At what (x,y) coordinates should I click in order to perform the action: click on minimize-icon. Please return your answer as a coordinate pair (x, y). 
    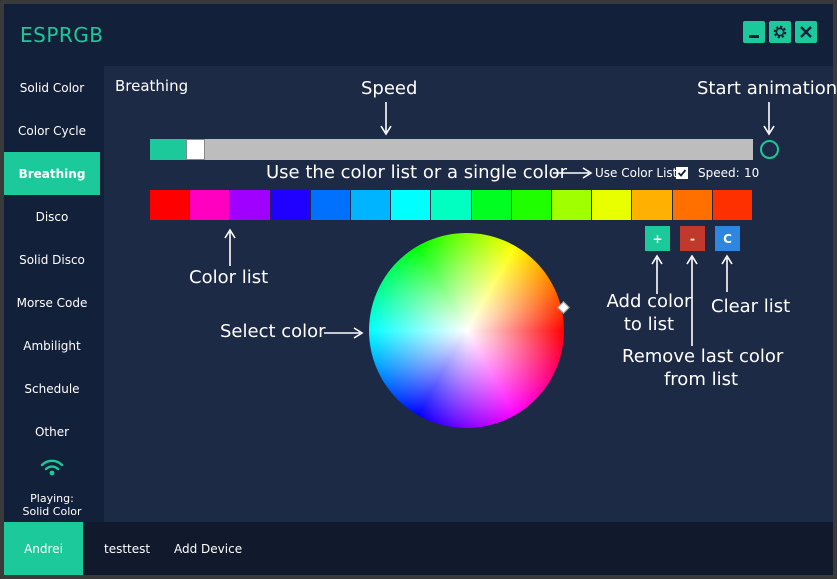
    Looking at the image, I should click on (754, 36).